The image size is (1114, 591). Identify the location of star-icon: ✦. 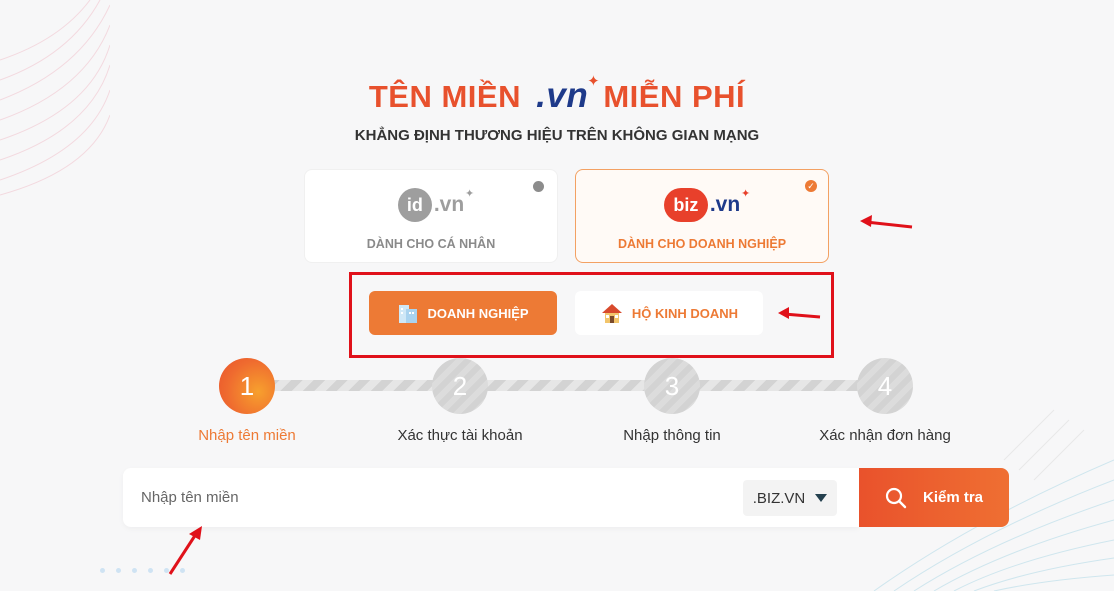
(594, 81).